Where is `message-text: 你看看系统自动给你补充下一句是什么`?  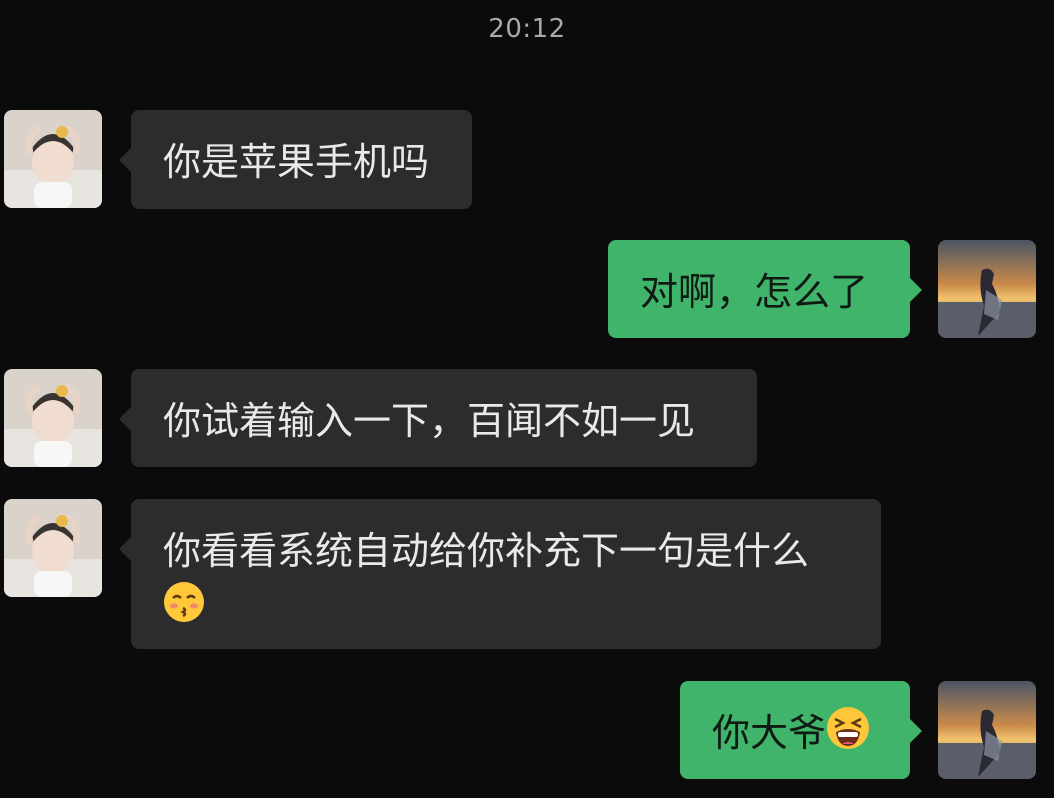
message-text: 你看看系统自动给你补充下一句是什么 is located at coordinates (486, 551).